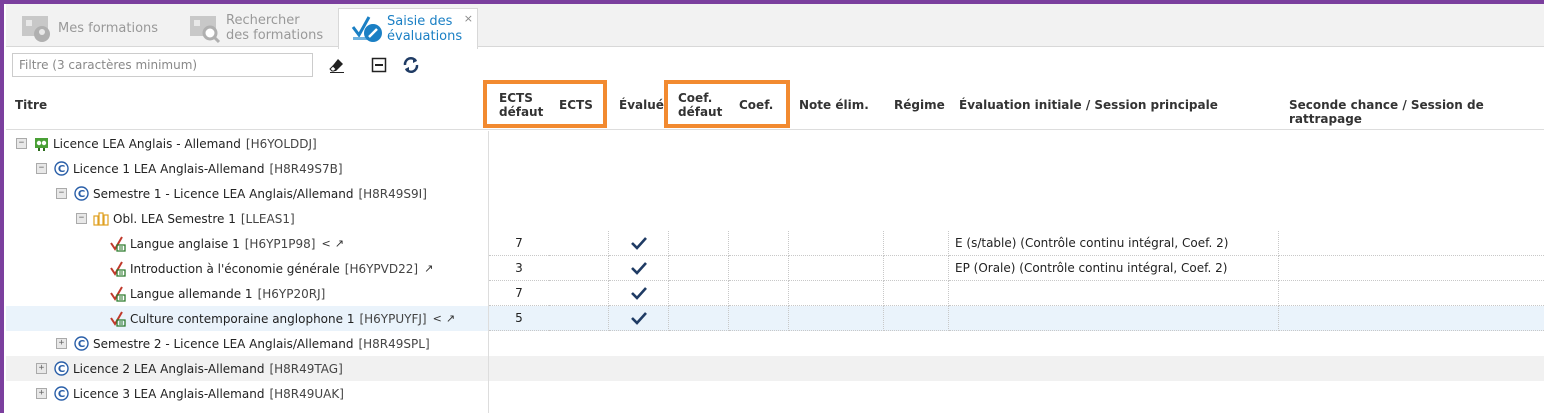 This screenshot has width=1544, height=413. I want to click on node-label: Licence LEA Anglais - Allemand, so click(147, 143).